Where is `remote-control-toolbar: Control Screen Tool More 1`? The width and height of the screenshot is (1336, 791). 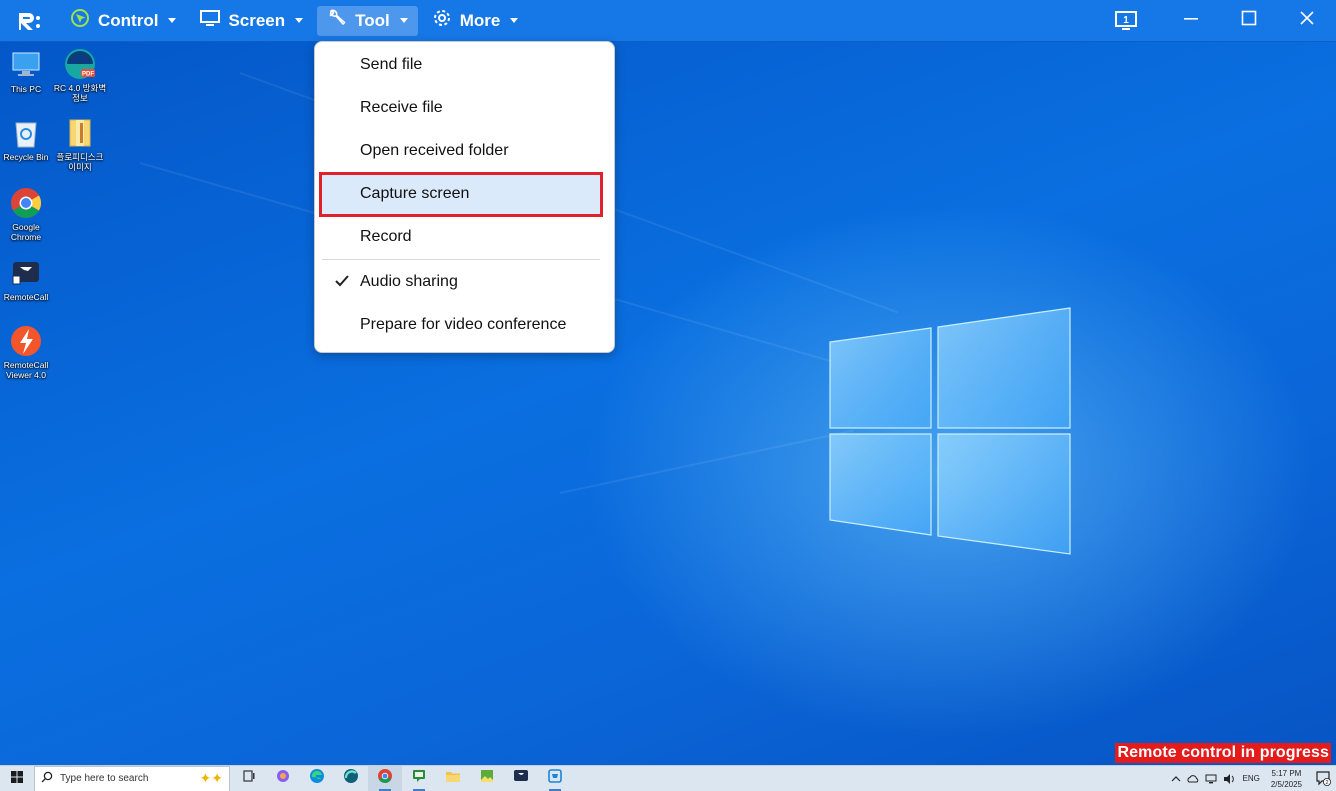
remote-control-toolbar: Control Screen Tool More 1 is located at coordinates (668, 21).